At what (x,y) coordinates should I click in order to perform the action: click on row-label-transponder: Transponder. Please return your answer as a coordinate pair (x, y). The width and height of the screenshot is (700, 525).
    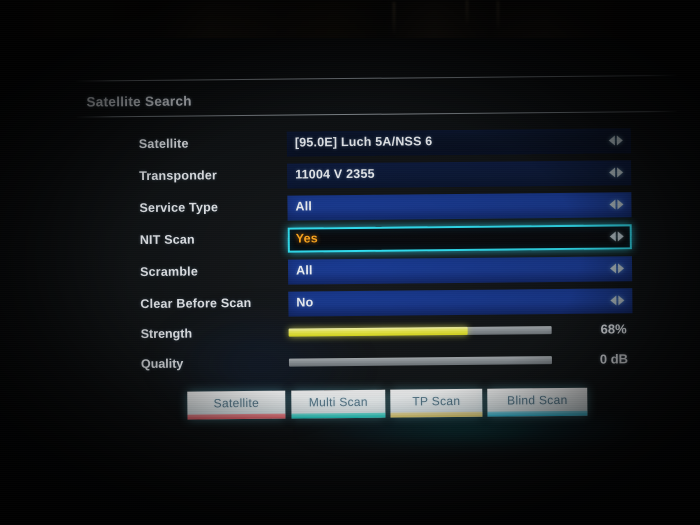
    Looking at the image, I should click on (178, 176).